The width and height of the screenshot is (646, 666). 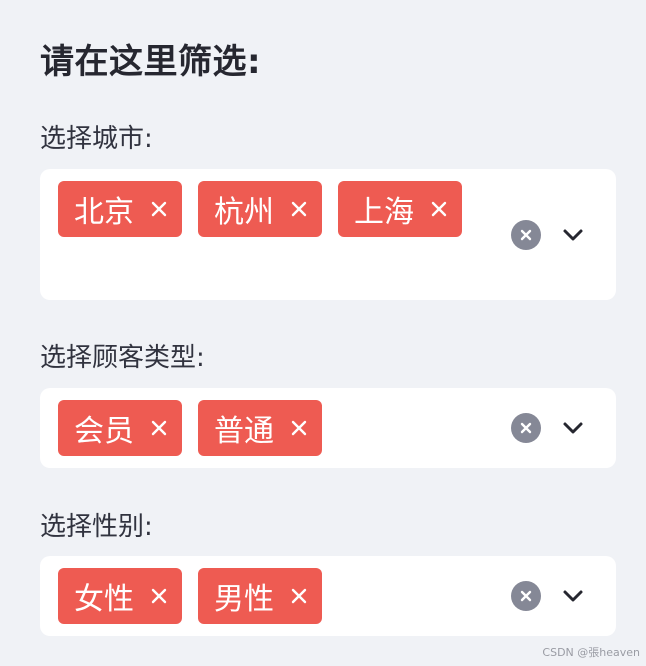 What do you see at coordinates (104, 431) in the screenshot?
I see `tag-label: 会员` at bounding box center [104, 431].